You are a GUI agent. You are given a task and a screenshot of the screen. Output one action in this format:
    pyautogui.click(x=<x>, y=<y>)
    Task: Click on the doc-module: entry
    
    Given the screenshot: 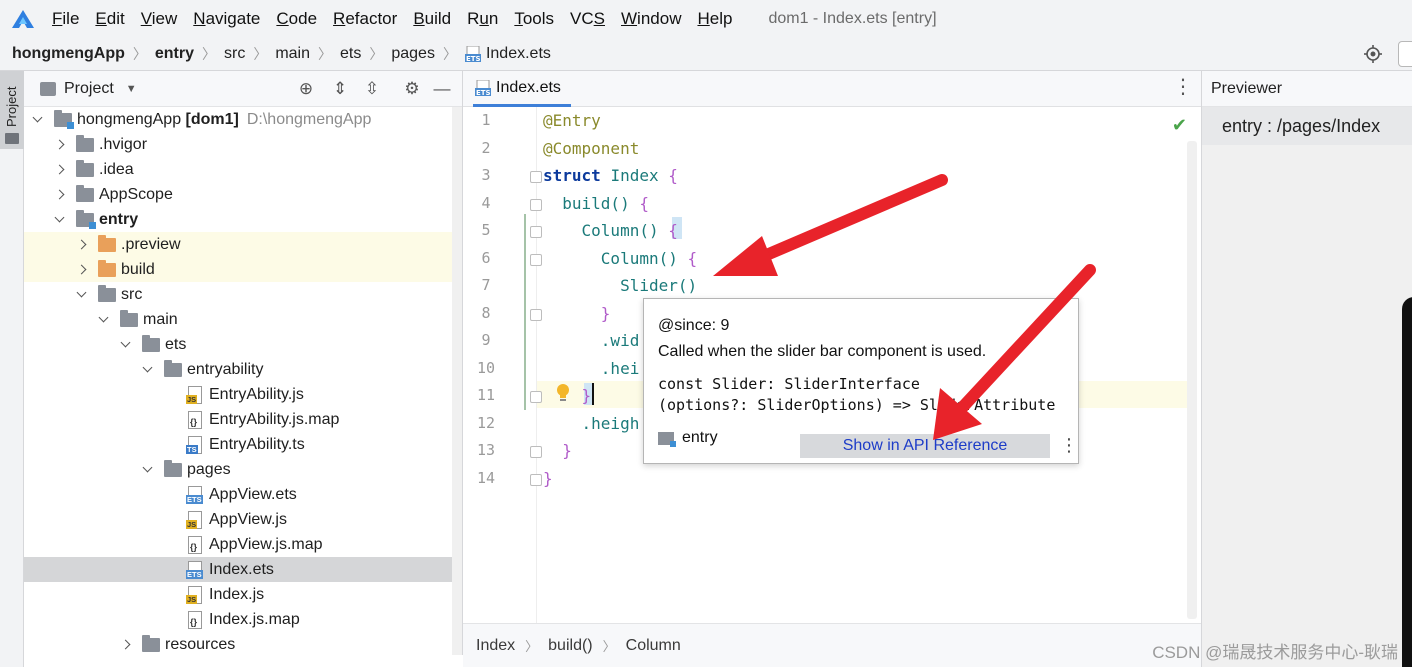 What is the action you would take?
    pyautogui.click(x=688, y=438)
    